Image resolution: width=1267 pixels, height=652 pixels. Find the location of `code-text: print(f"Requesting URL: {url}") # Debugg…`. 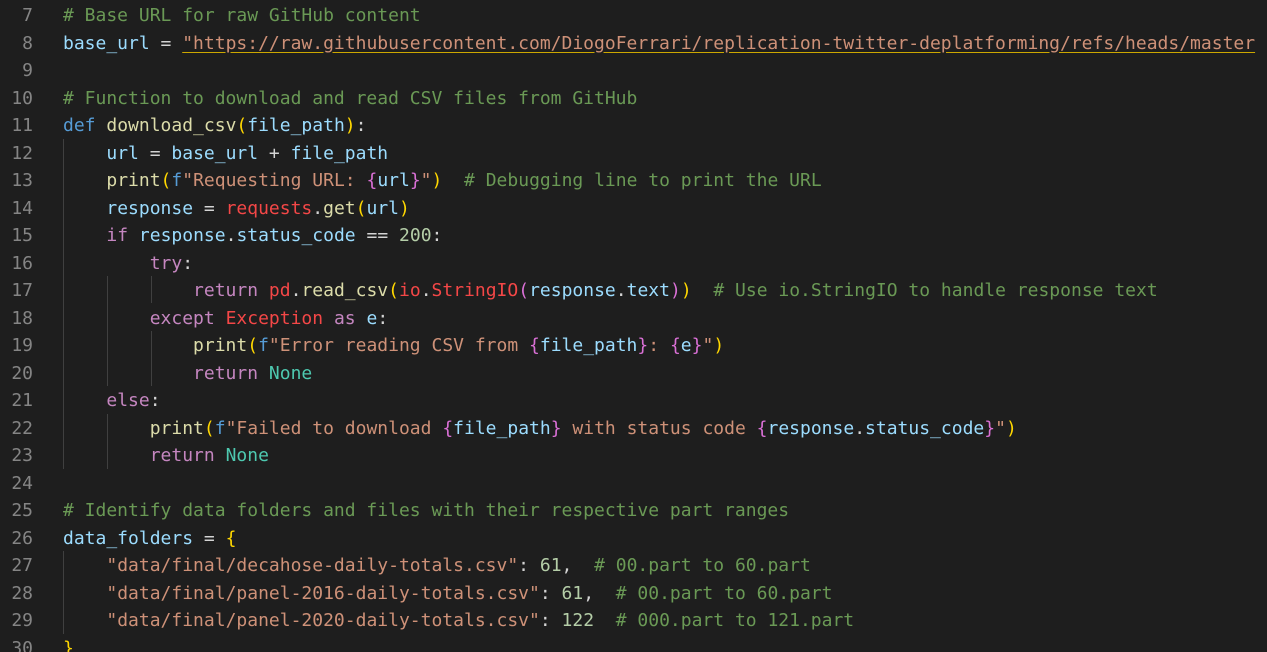

code-text: print(f"Requesting URL: {url}") # Debugg… is located at coordinates (442, 181).